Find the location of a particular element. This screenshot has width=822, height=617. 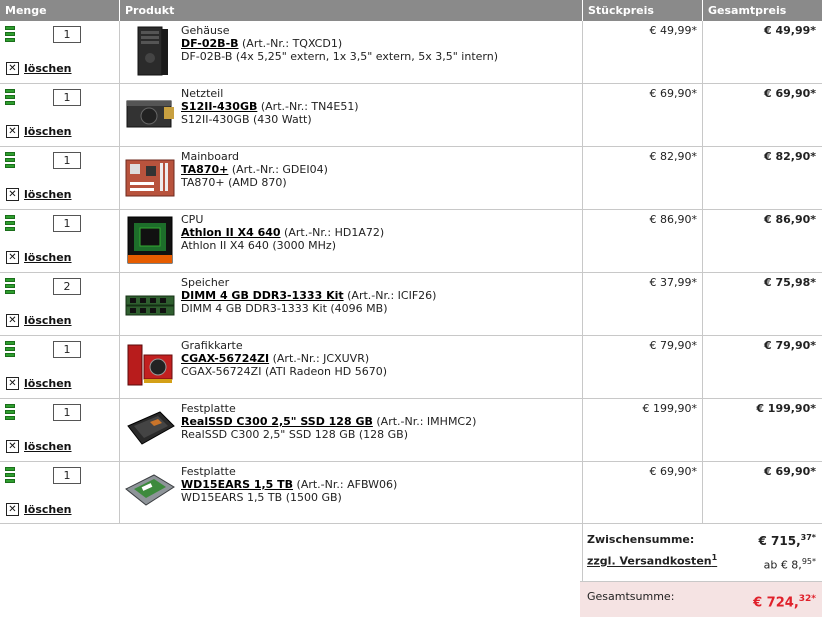

subtotal-label: Zwischensumme: is located at coordinates (641, 539).